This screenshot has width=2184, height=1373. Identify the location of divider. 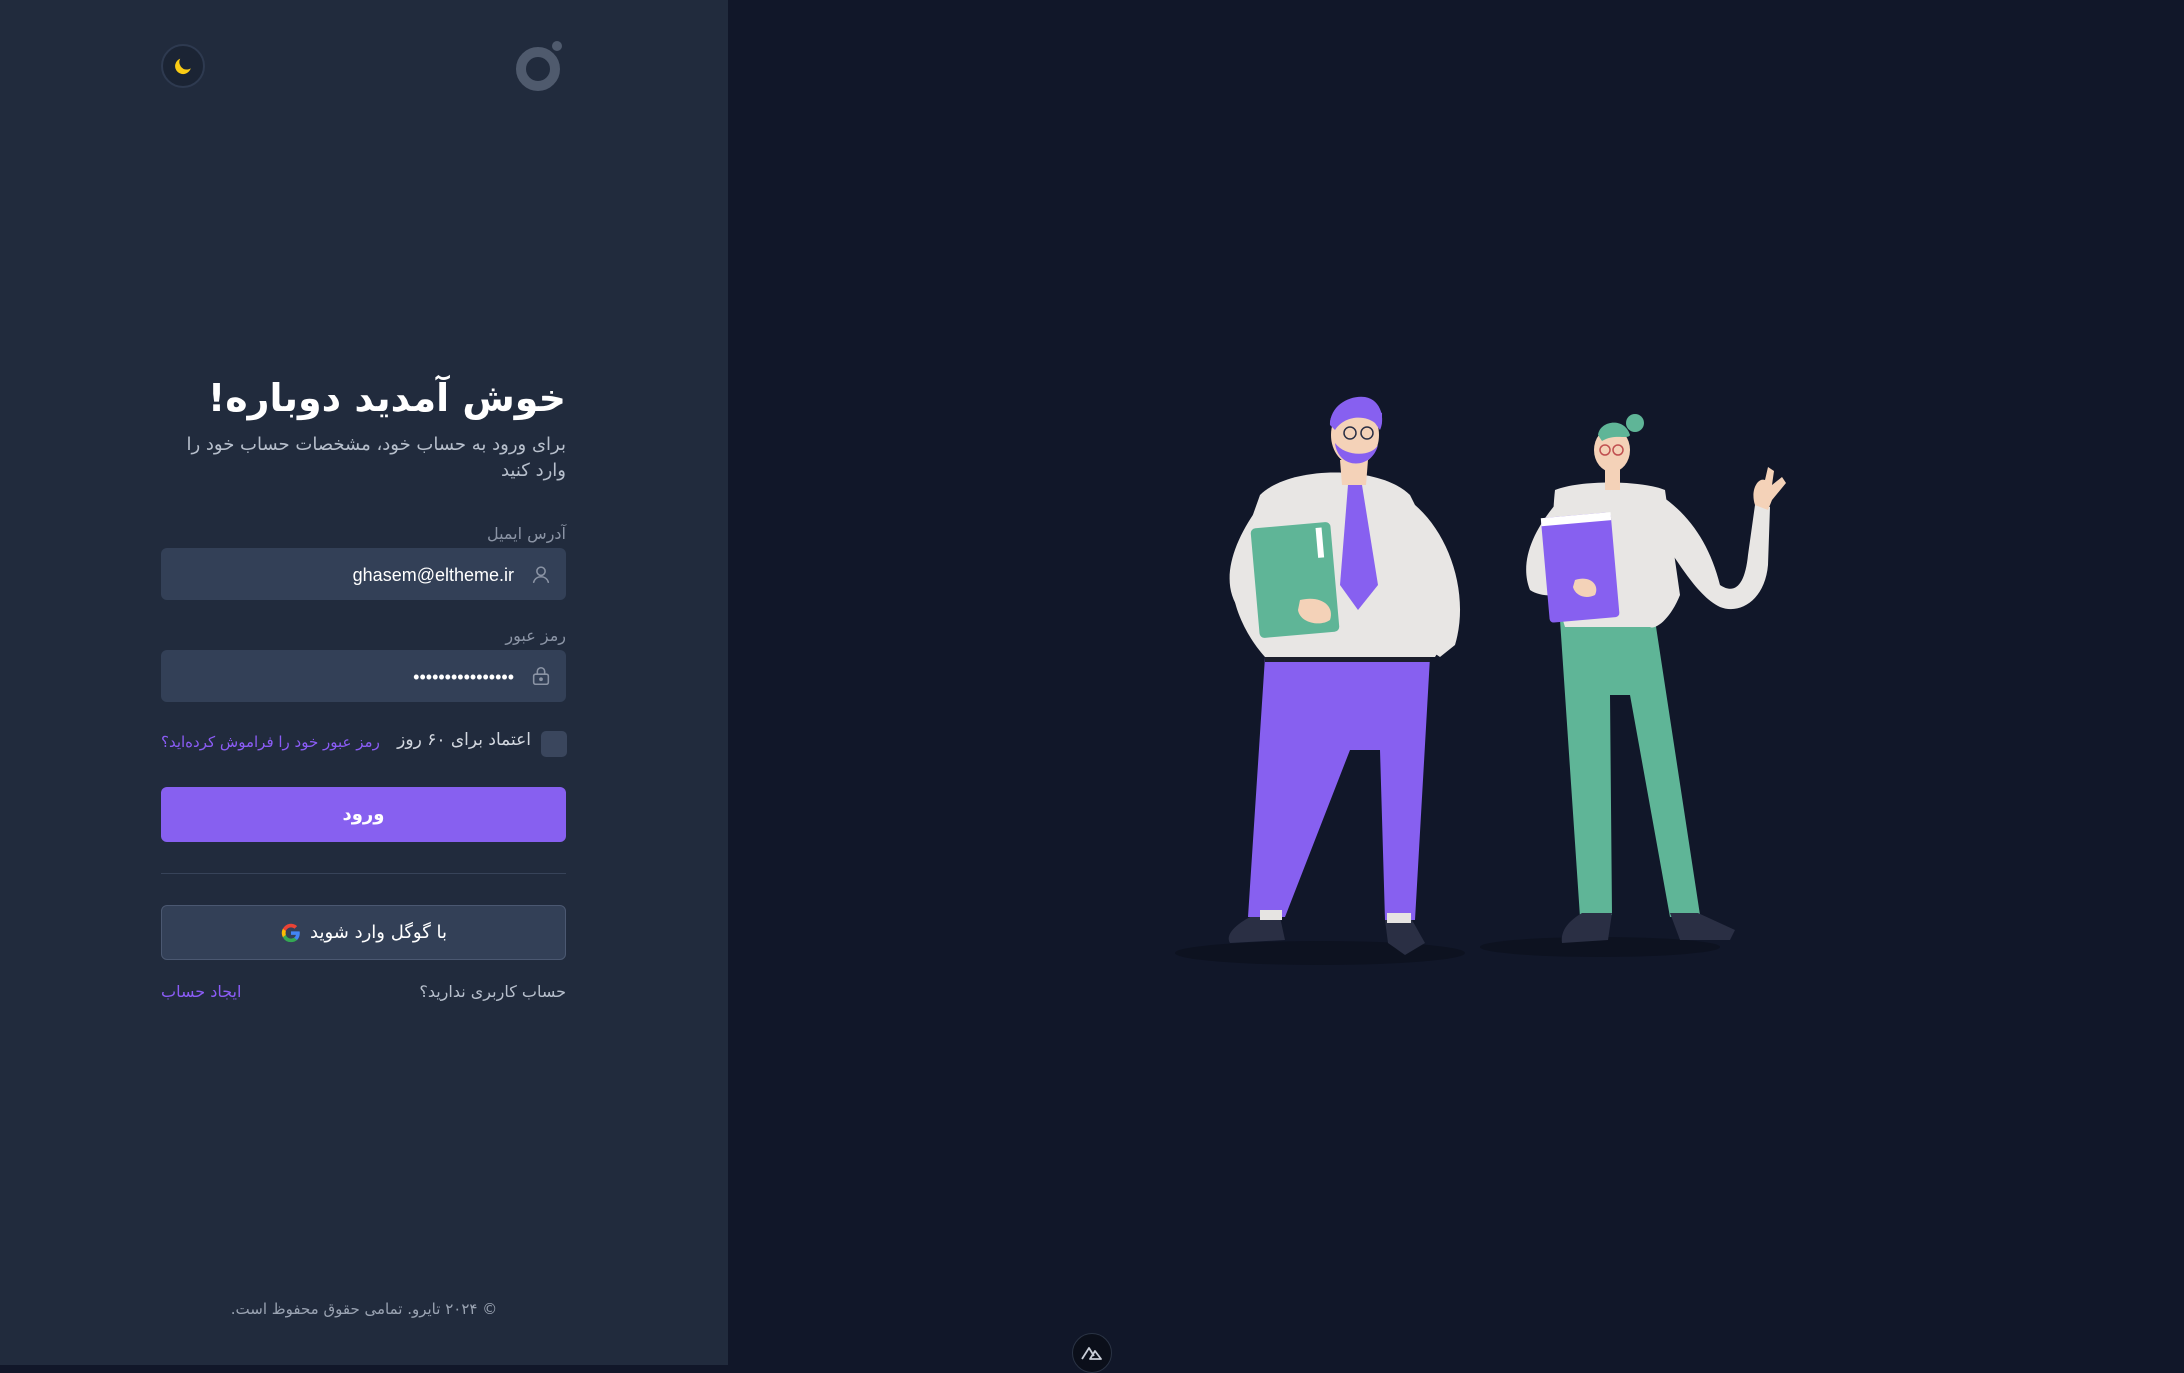
(363, 873).